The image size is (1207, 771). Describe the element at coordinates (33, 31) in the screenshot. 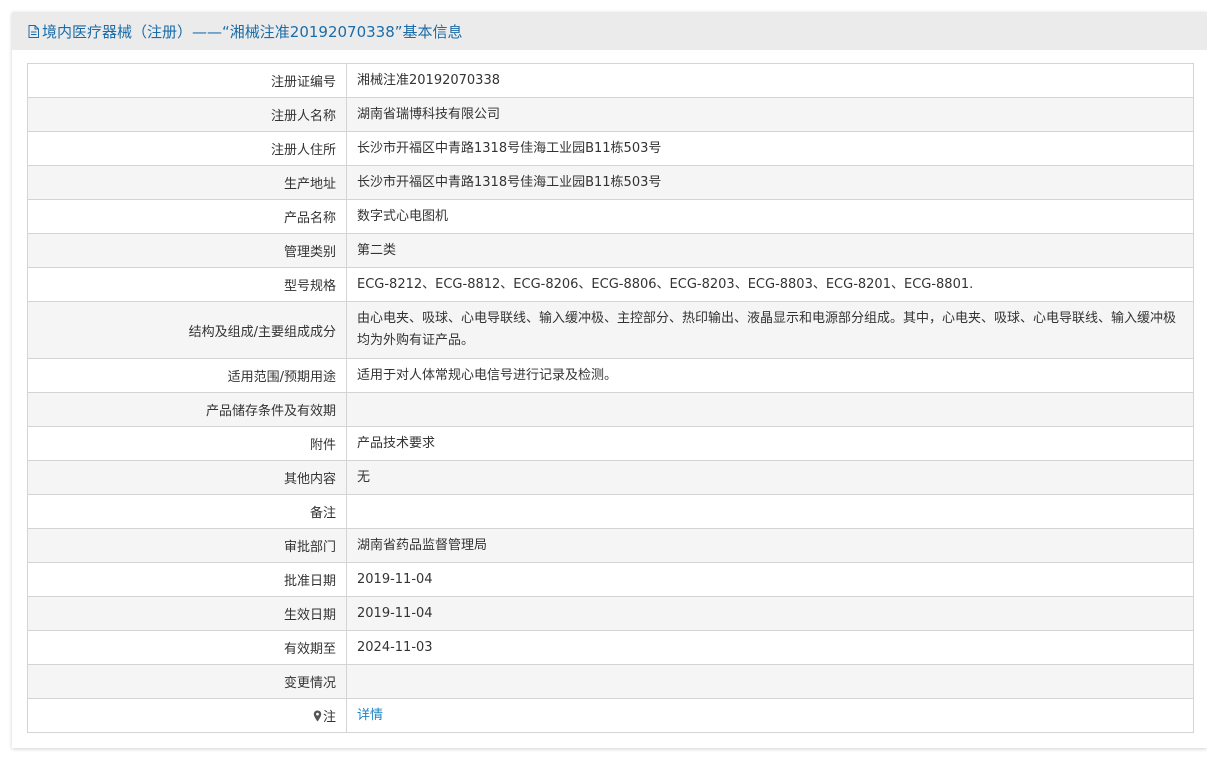

I see `document-icon` at that location.